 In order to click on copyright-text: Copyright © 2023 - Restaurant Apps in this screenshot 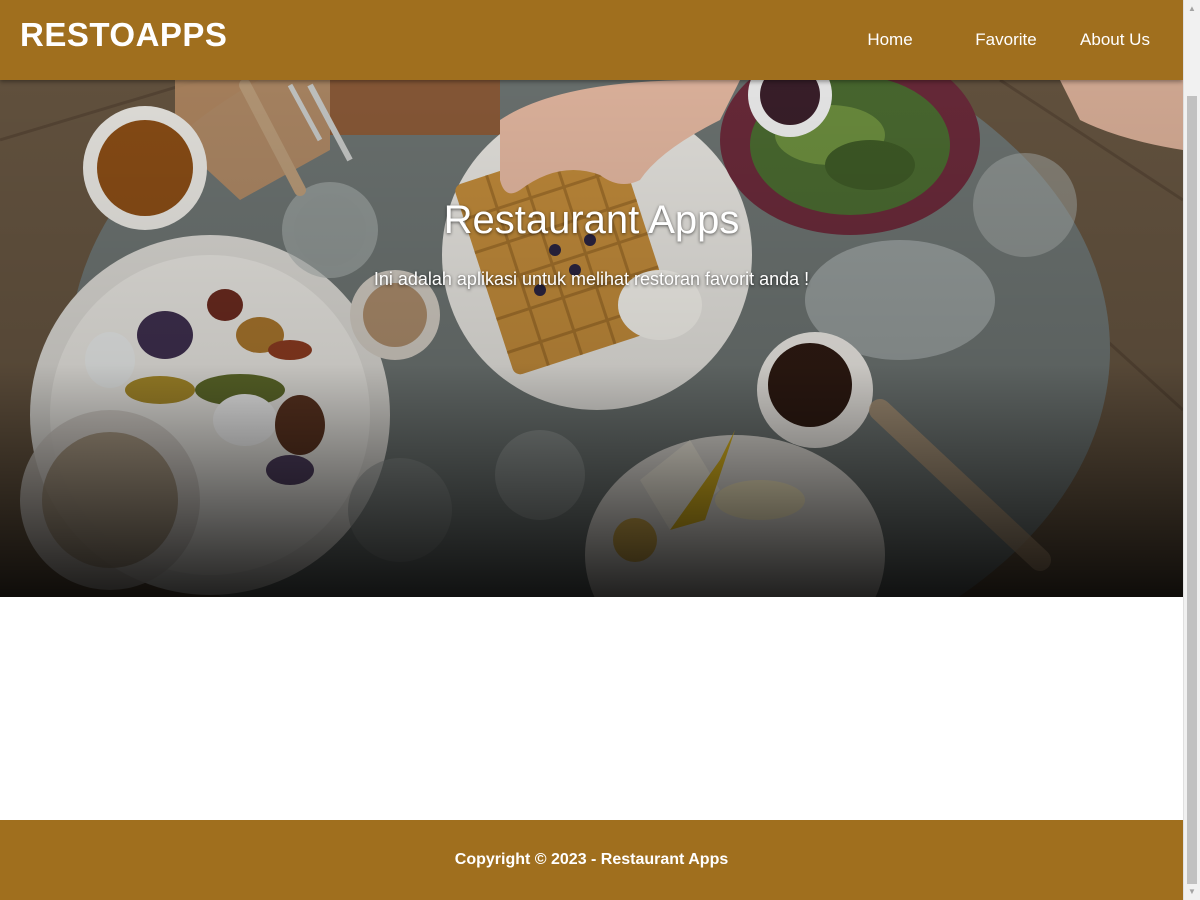, I will do `click(591, 859)`.